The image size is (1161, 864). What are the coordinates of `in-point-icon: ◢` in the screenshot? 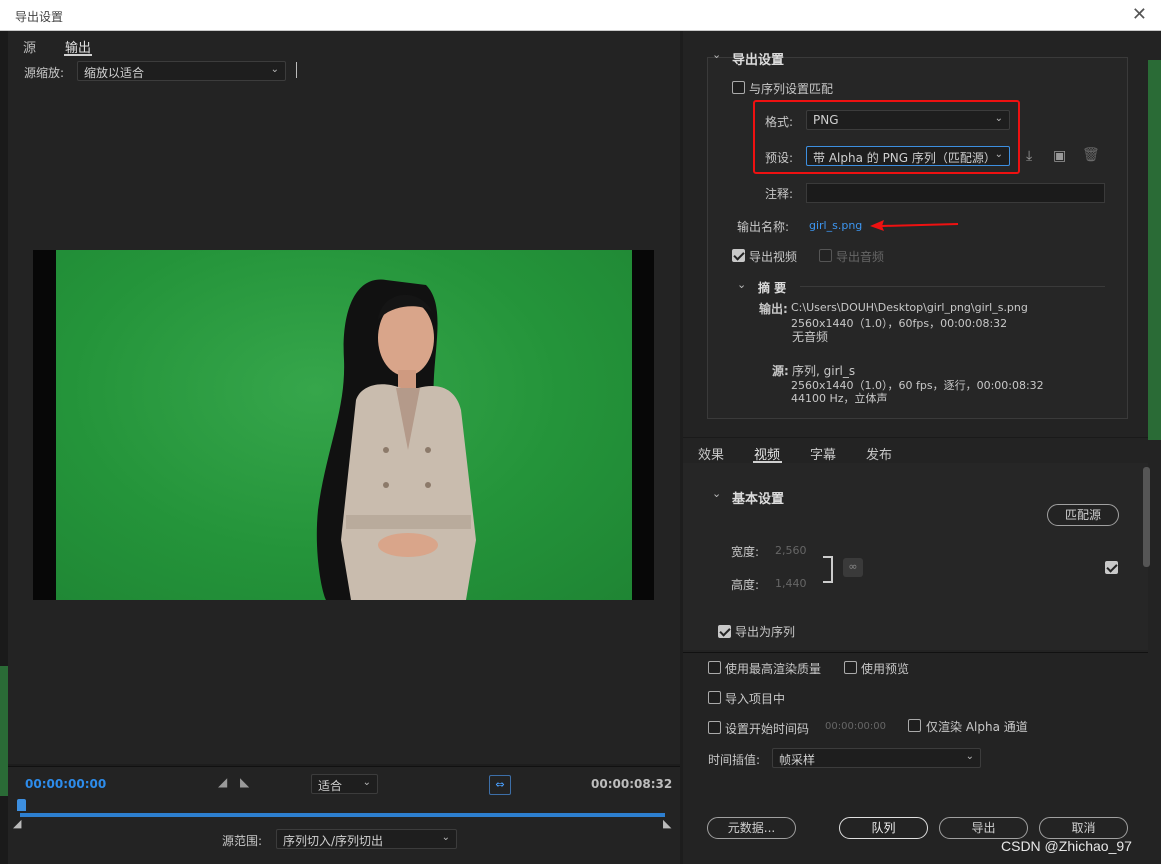 It's located at (17, 823).